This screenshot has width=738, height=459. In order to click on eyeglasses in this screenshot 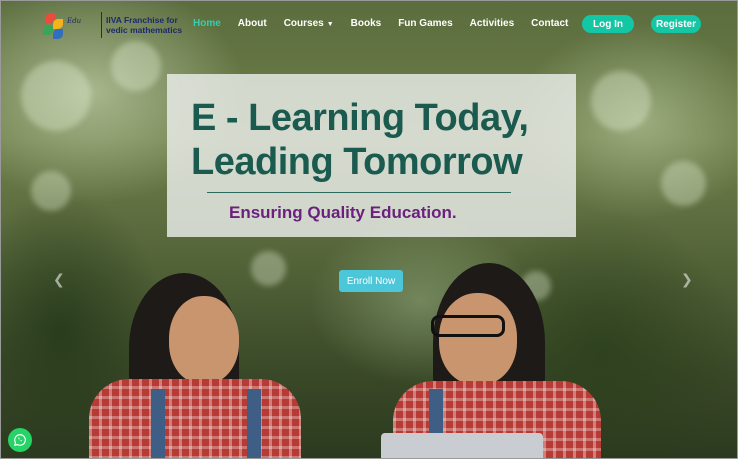, I will do `click(468, 326)`.